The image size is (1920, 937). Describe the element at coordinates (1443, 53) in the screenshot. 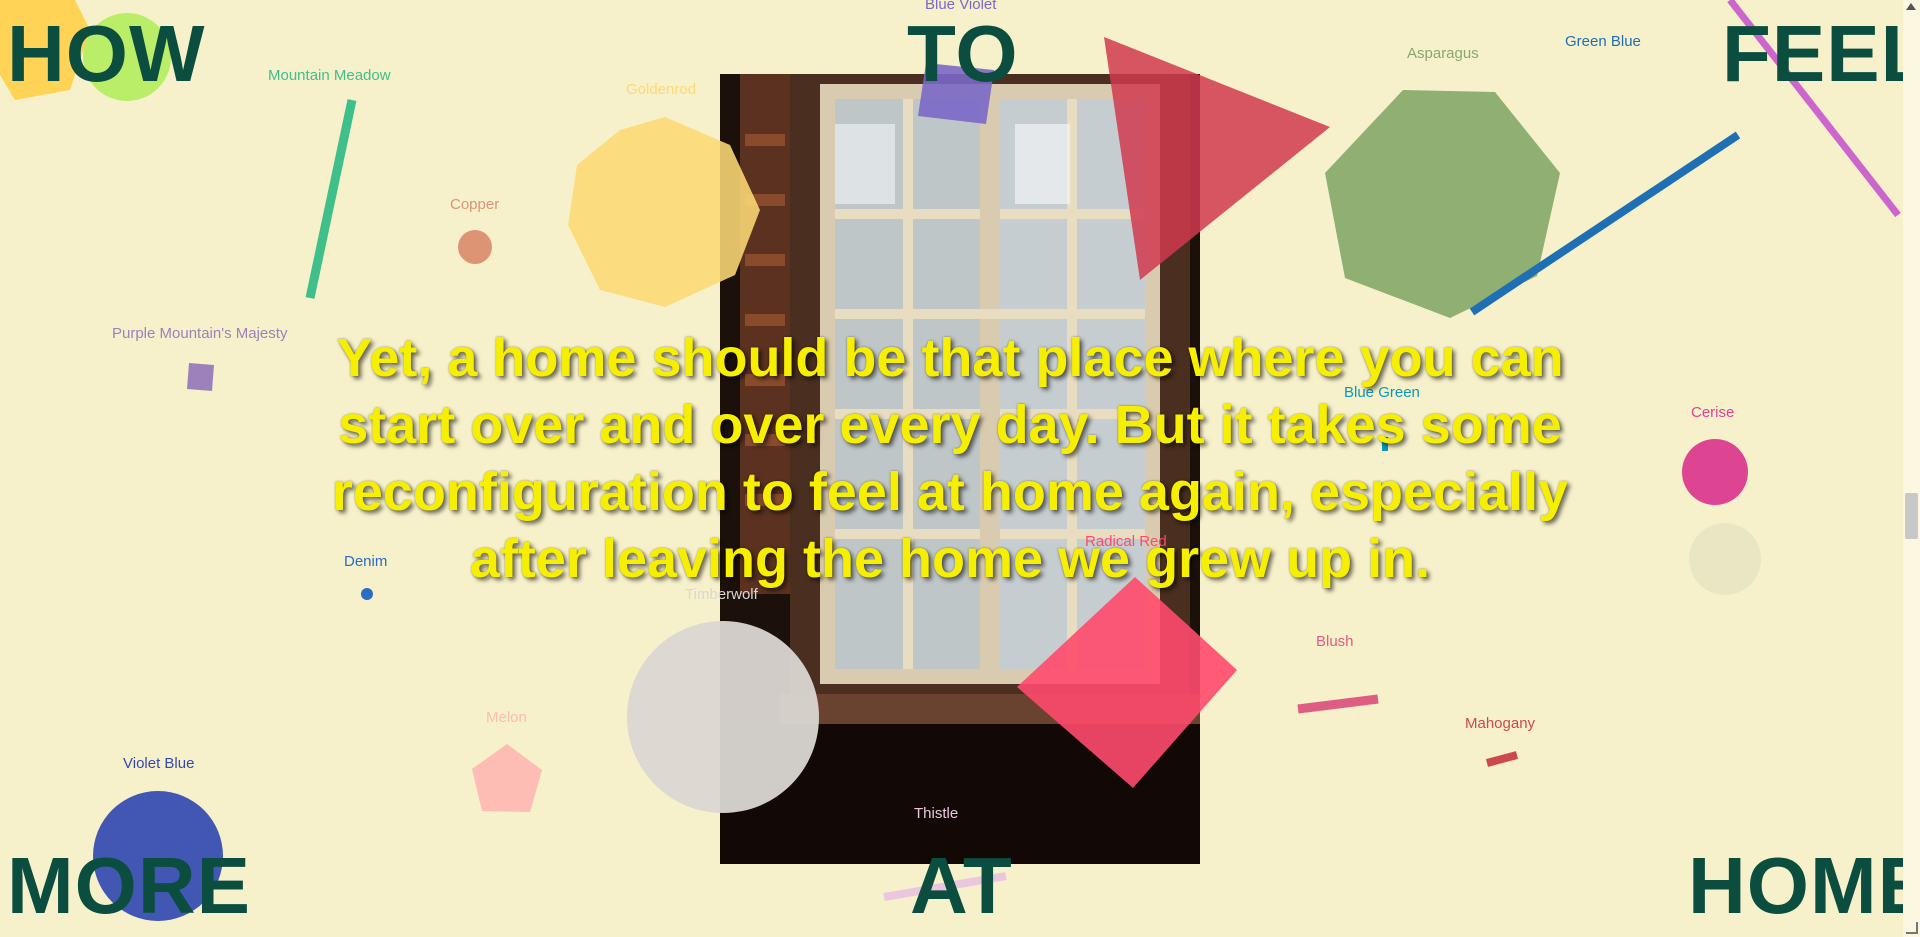

I see `label-asparagus: Asparagus` at that location.